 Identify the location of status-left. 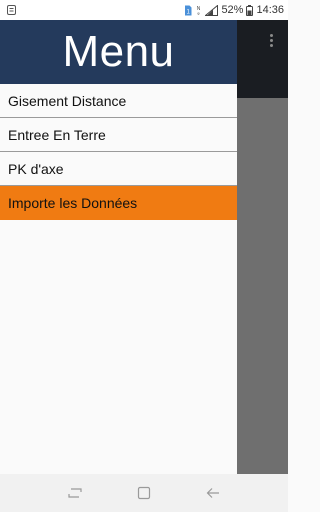
(95, 10).